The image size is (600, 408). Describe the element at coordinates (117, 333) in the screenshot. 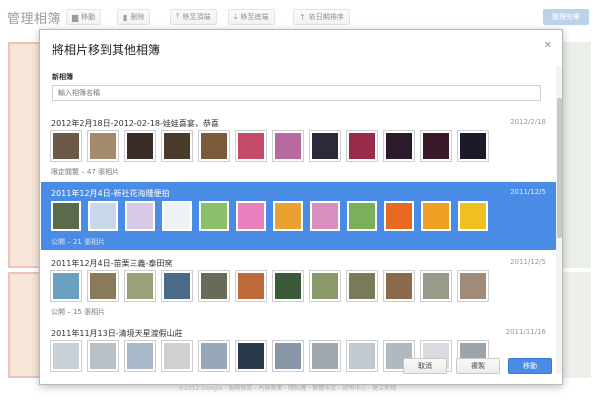

I see `album-title: 2011年11月13日-清境天星渡假山莊` at that location.